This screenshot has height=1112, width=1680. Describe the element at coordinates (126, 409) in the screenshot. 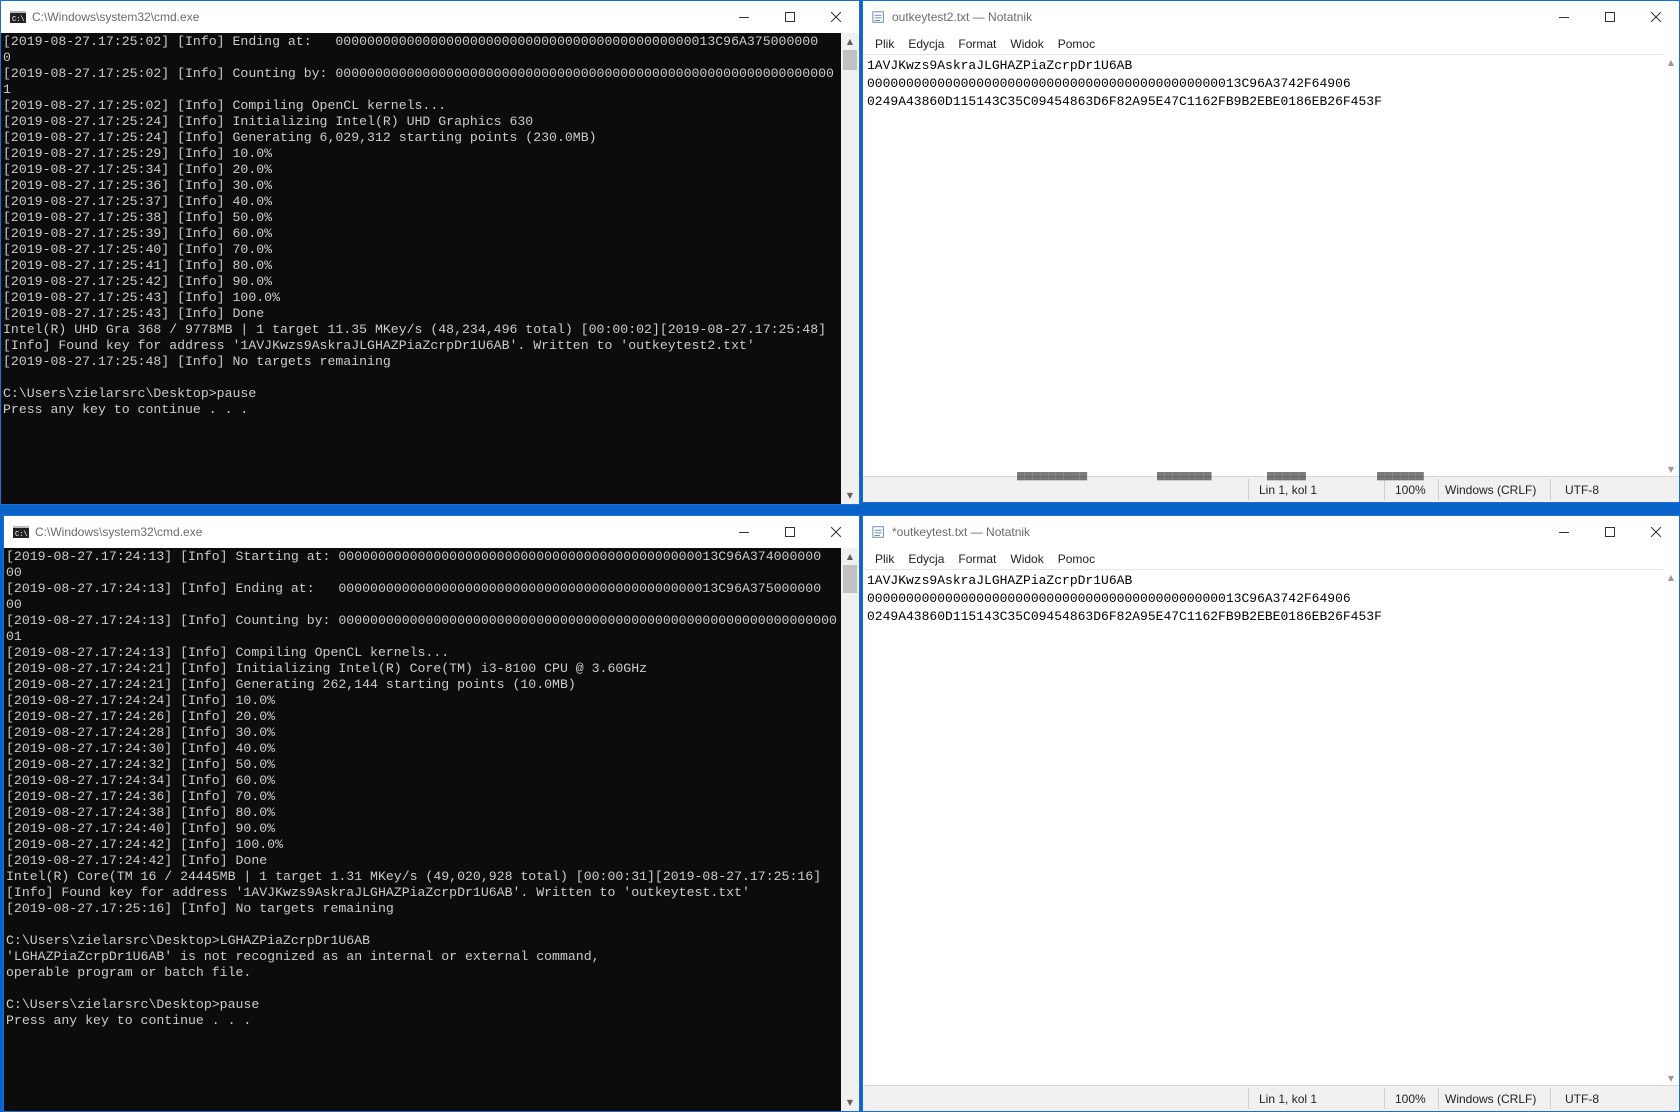

I see `text-line: Press any key to continue . . .` at that location.